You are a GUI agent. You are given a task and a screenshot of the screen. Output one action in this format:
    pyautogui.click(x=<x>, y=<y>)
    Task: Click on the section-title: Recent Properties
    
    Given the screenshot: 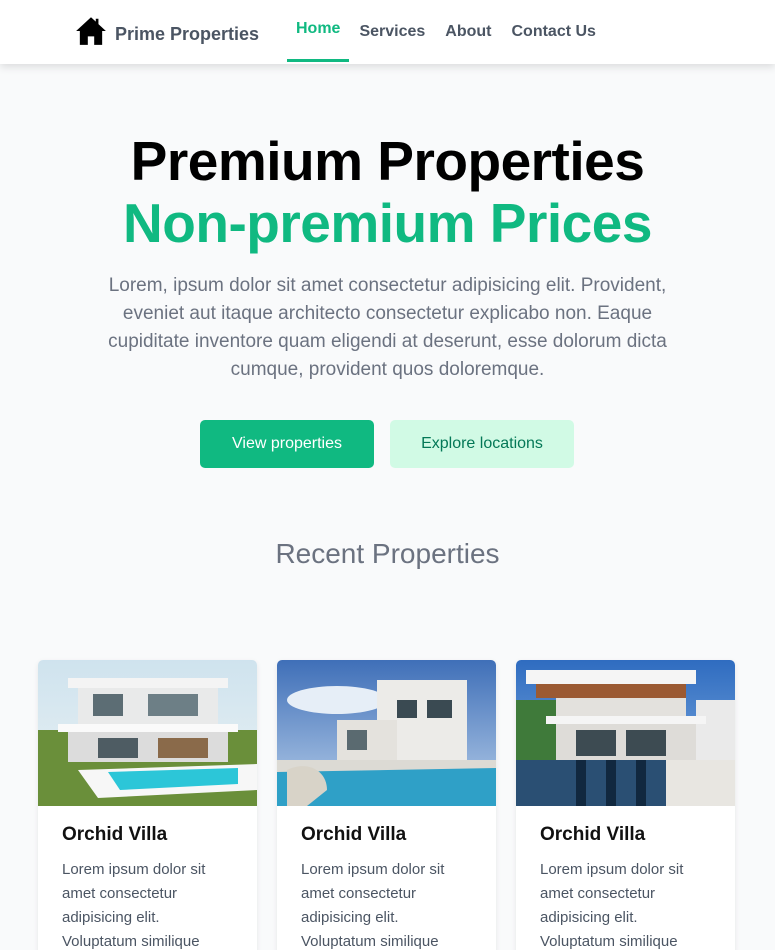 What is the action you would take?
    pyautogui.click(x=387, y=553)
    